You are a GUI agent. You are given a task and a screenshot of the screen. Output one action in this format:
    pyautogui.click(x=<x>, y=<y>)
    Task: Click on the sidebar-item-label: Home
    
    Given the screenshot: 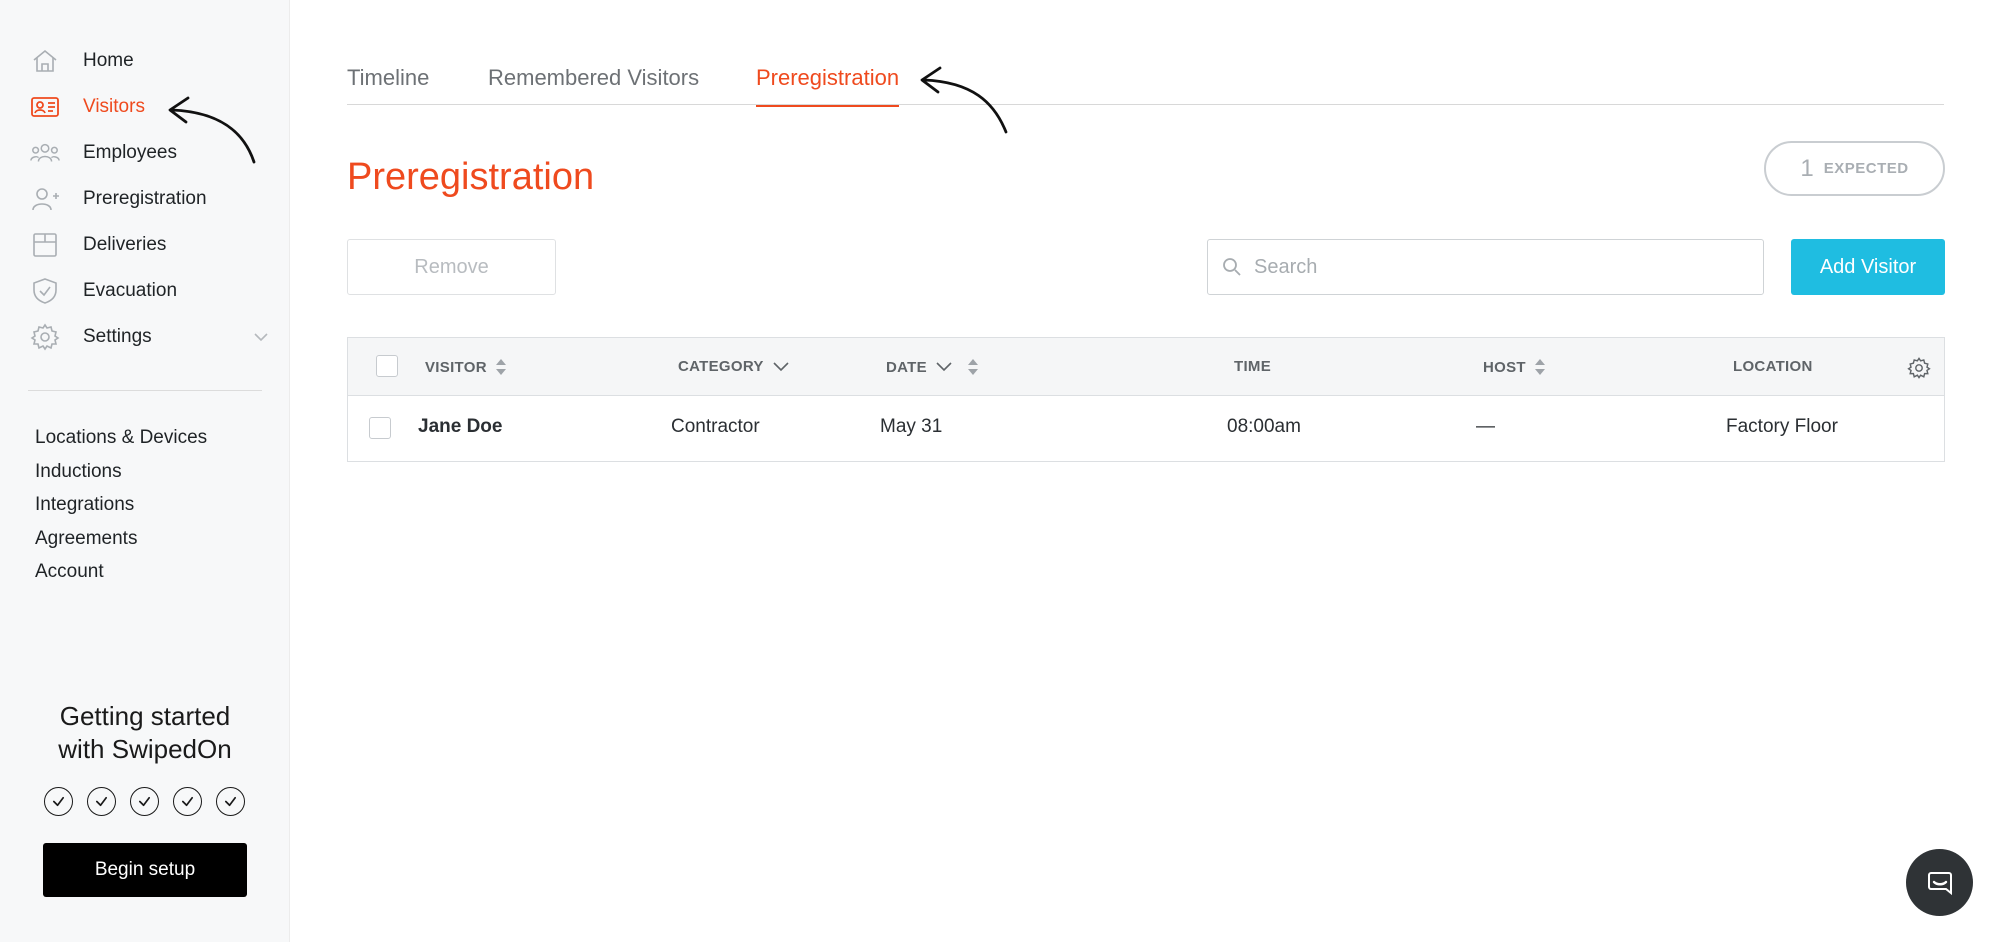 What is the action you would take?
    pyautogui.click(x=108, y=60)
    